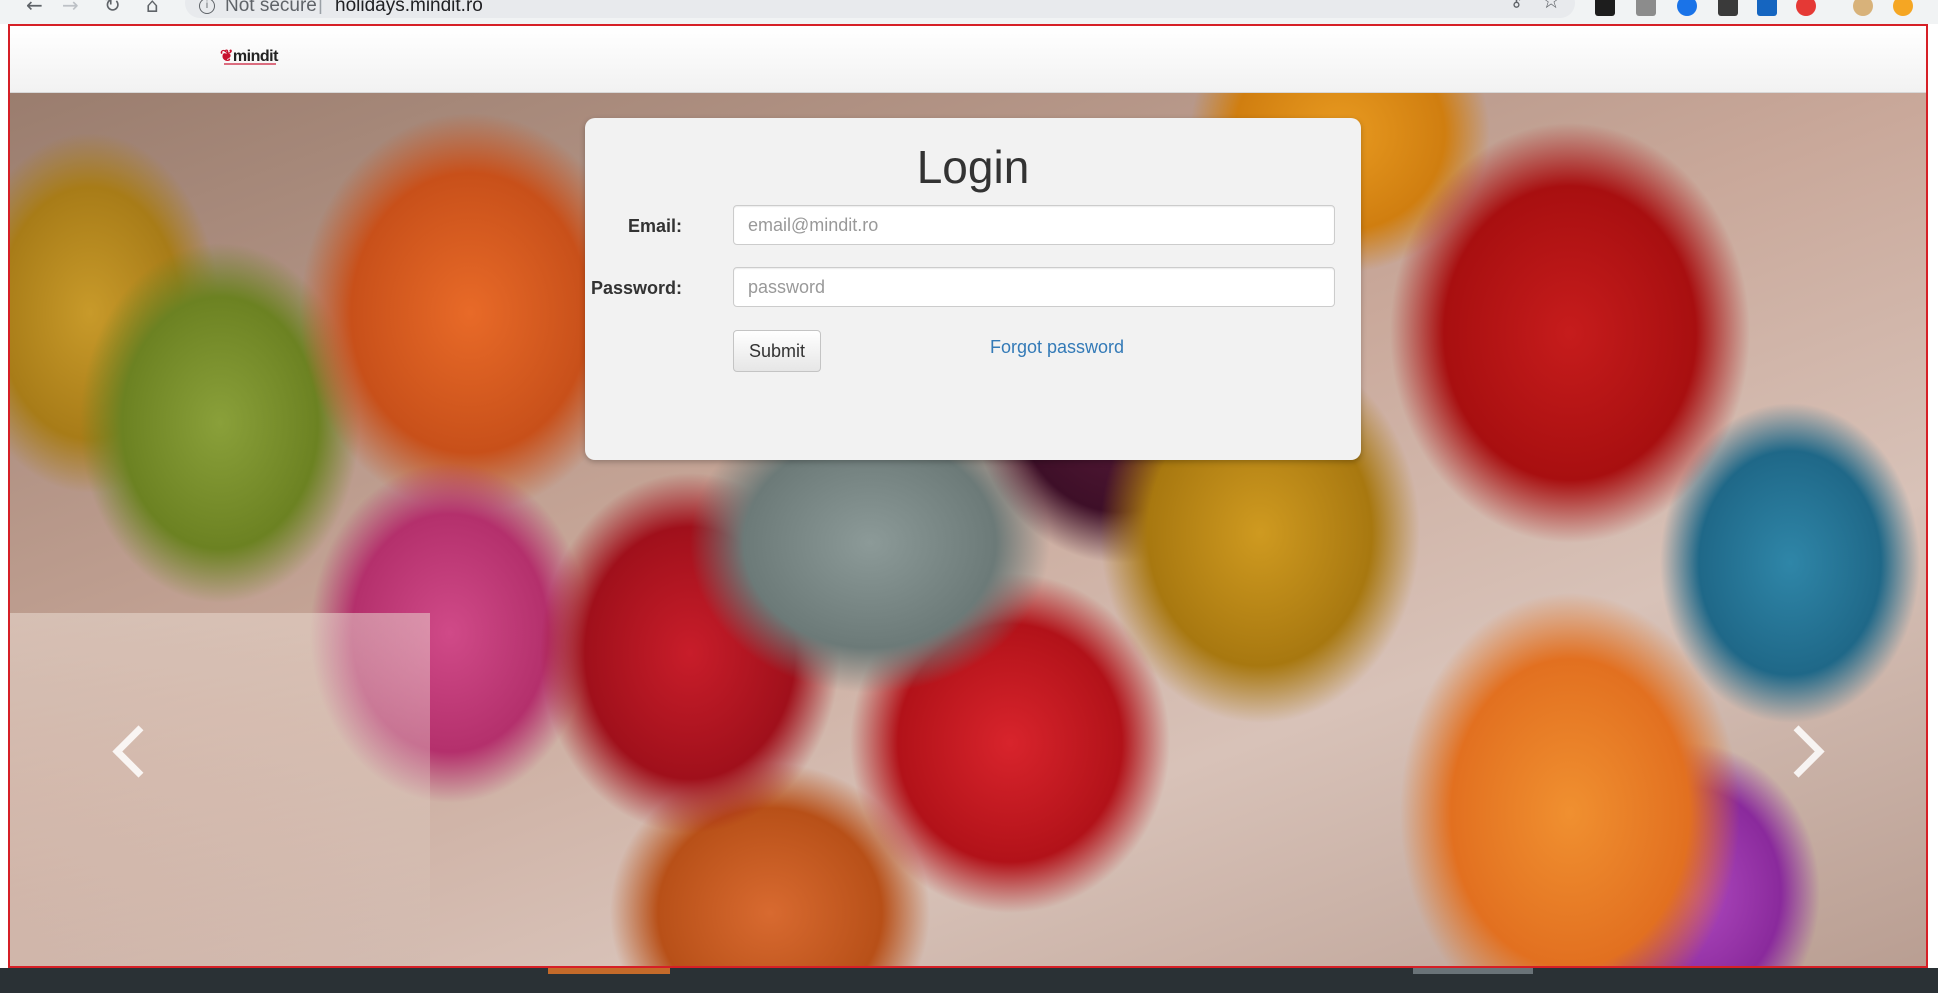 The height and width of the screenshot is (993, 1938). What do you see at coordinates (1798, 751) in the screenshot?
I see `chevron-right-icon` at bounding box center [1798, 751].